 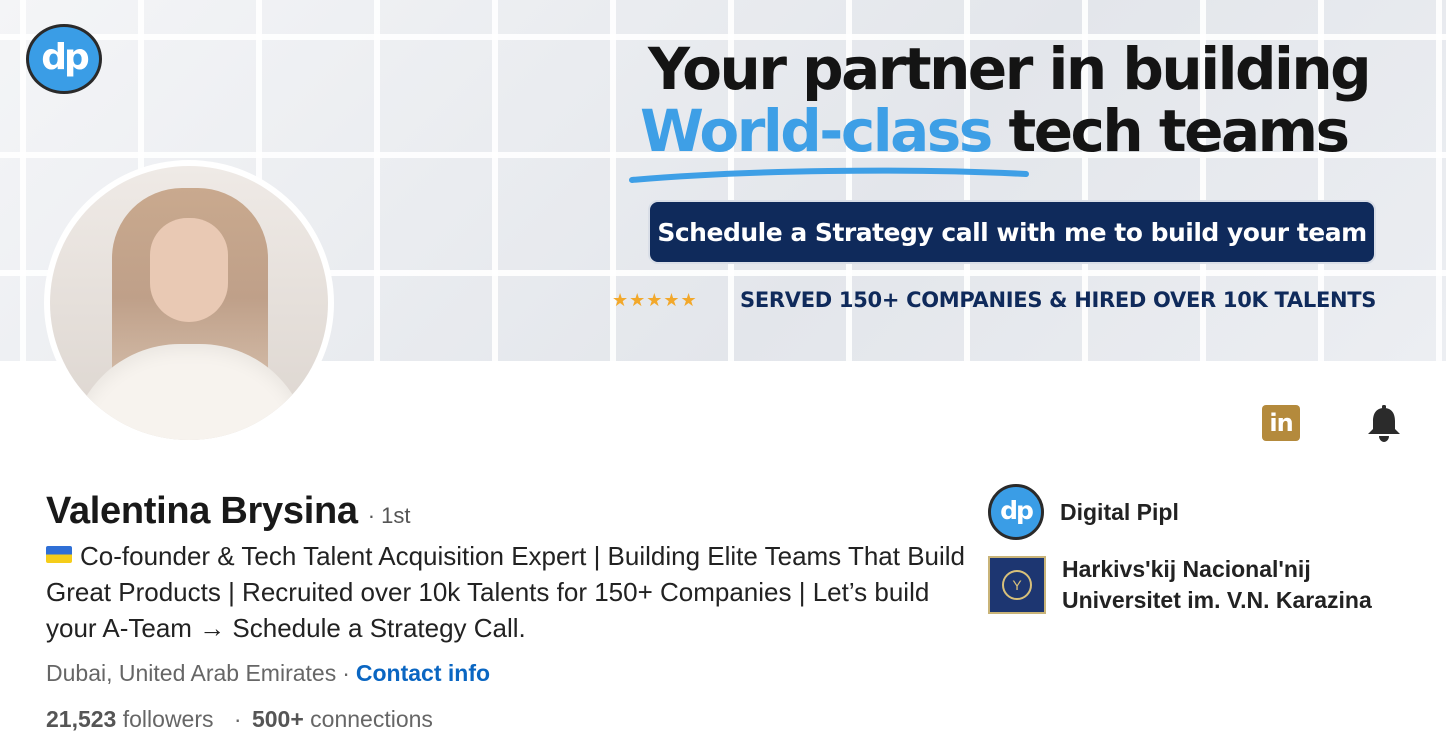 I want to click on profile-avatar, so click(x=189, y=303).